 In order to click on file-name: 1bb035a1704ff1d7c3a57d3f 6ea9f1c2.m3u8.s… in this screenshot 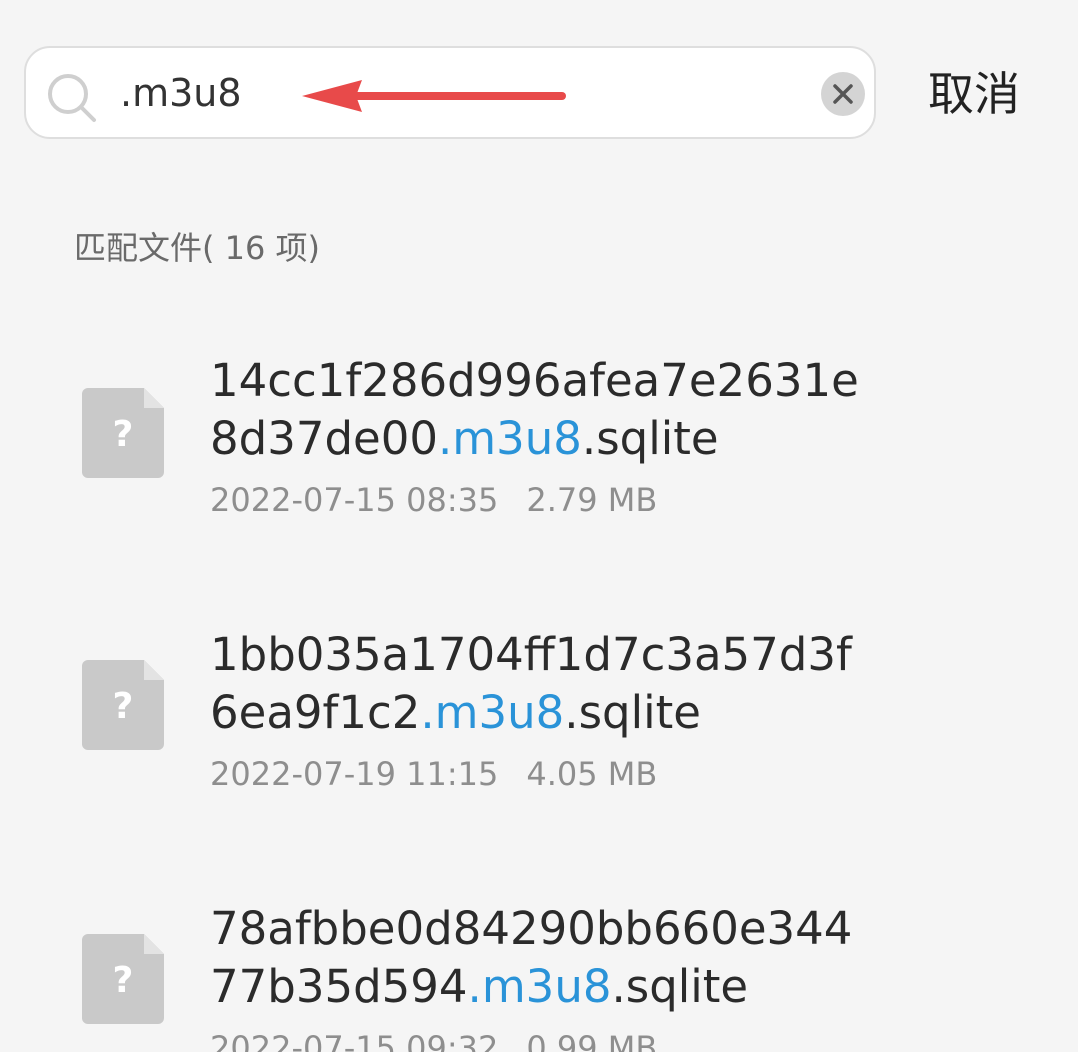, I will do `click(531, 683)`.